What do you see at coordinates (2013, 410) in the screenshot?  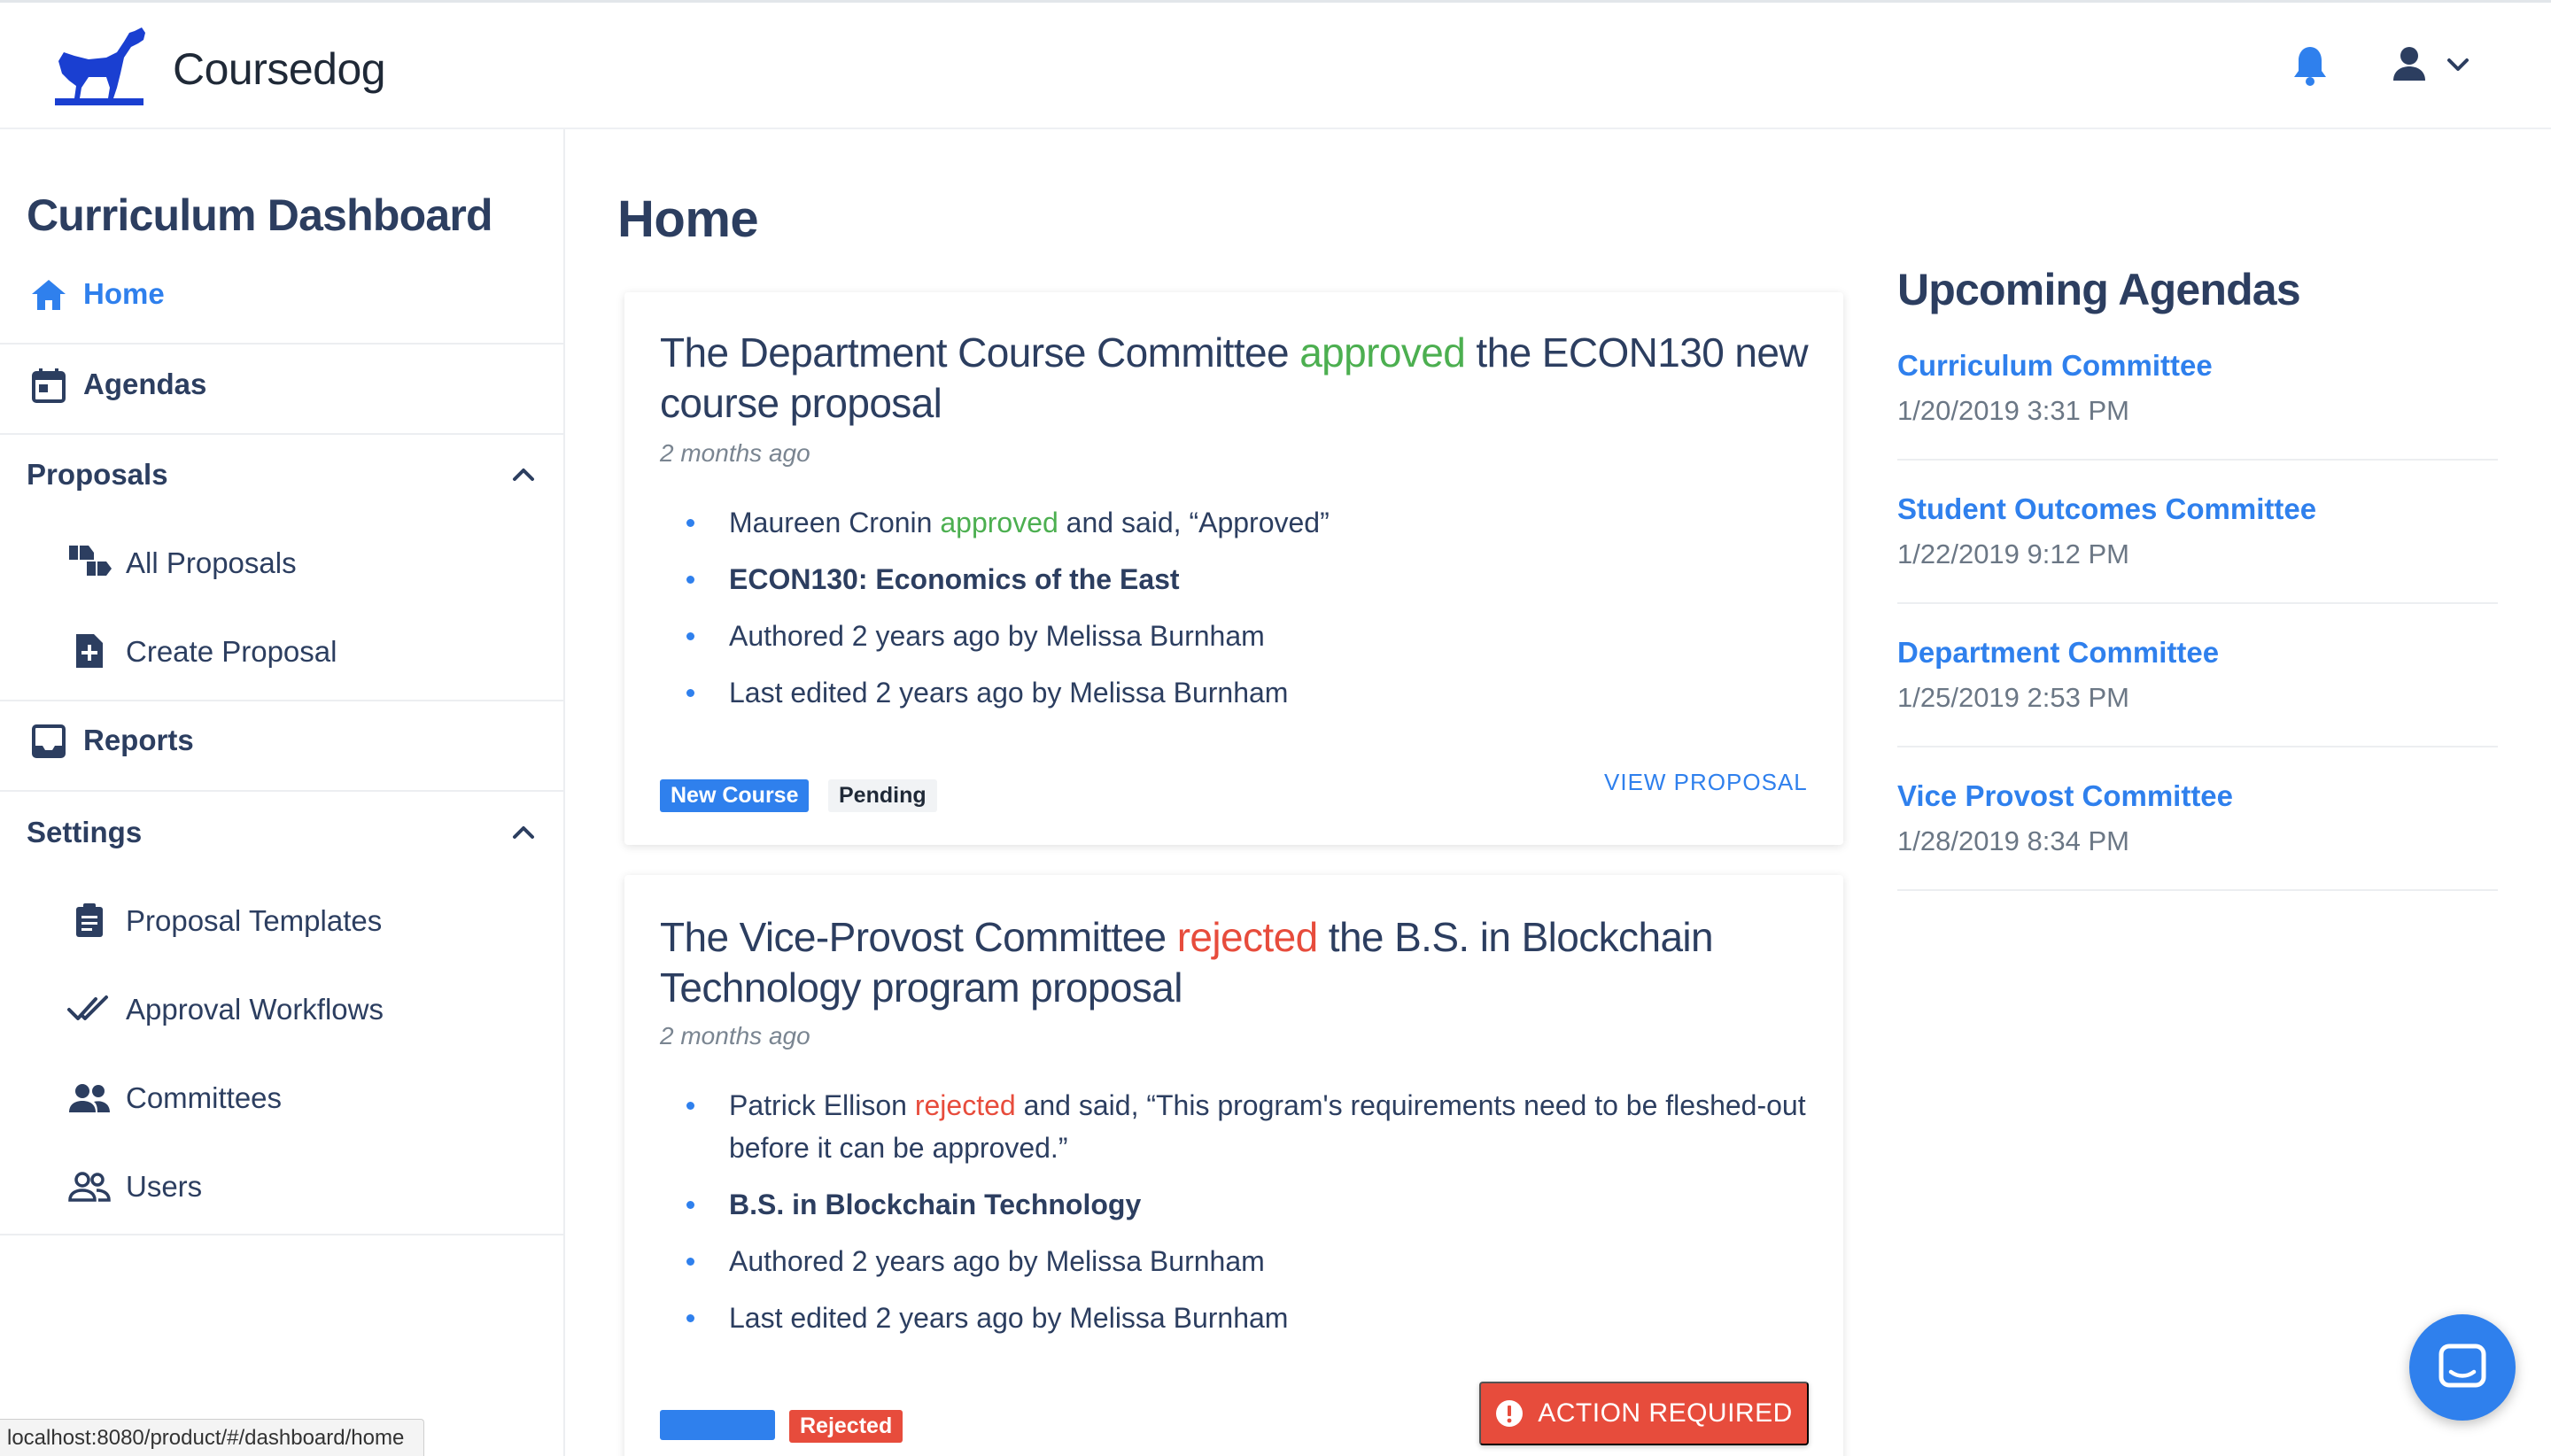 I see `agenda-date: 1/20/2019 3:31 PM` at bounding box center [2013, 410].